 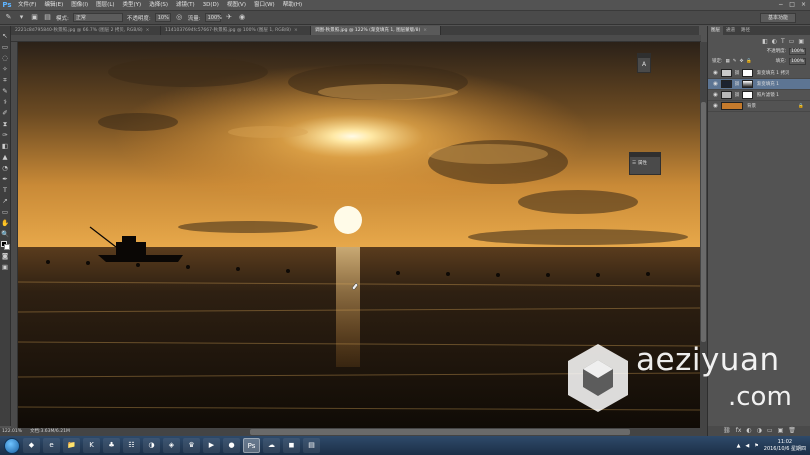 What do you see at coordinates (797, 61) in the screenshot?
I see `layer-fill-input: 100%` at bounding box center [797, 61].